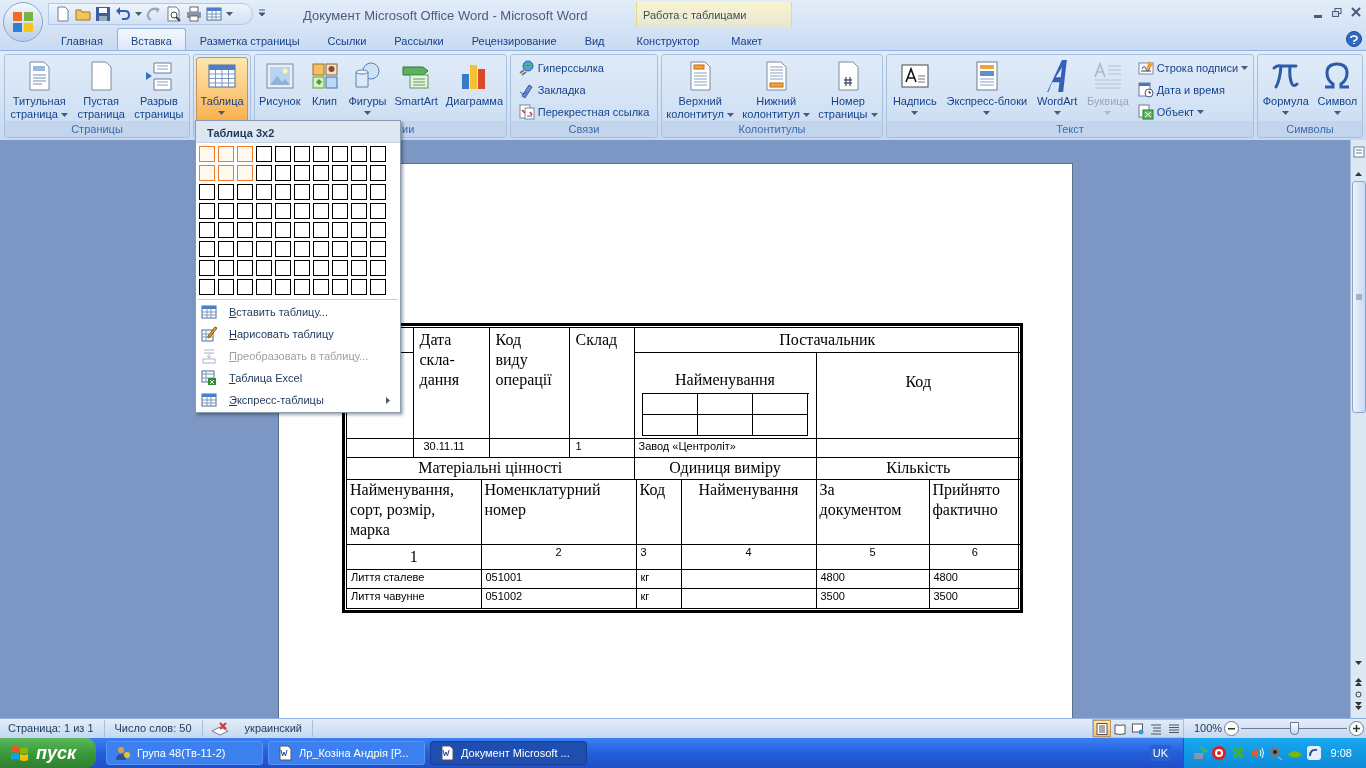 This screenshot has height=768, width=1366. I want to click on ribbon-button: Пустая страница, so click(101, 90).